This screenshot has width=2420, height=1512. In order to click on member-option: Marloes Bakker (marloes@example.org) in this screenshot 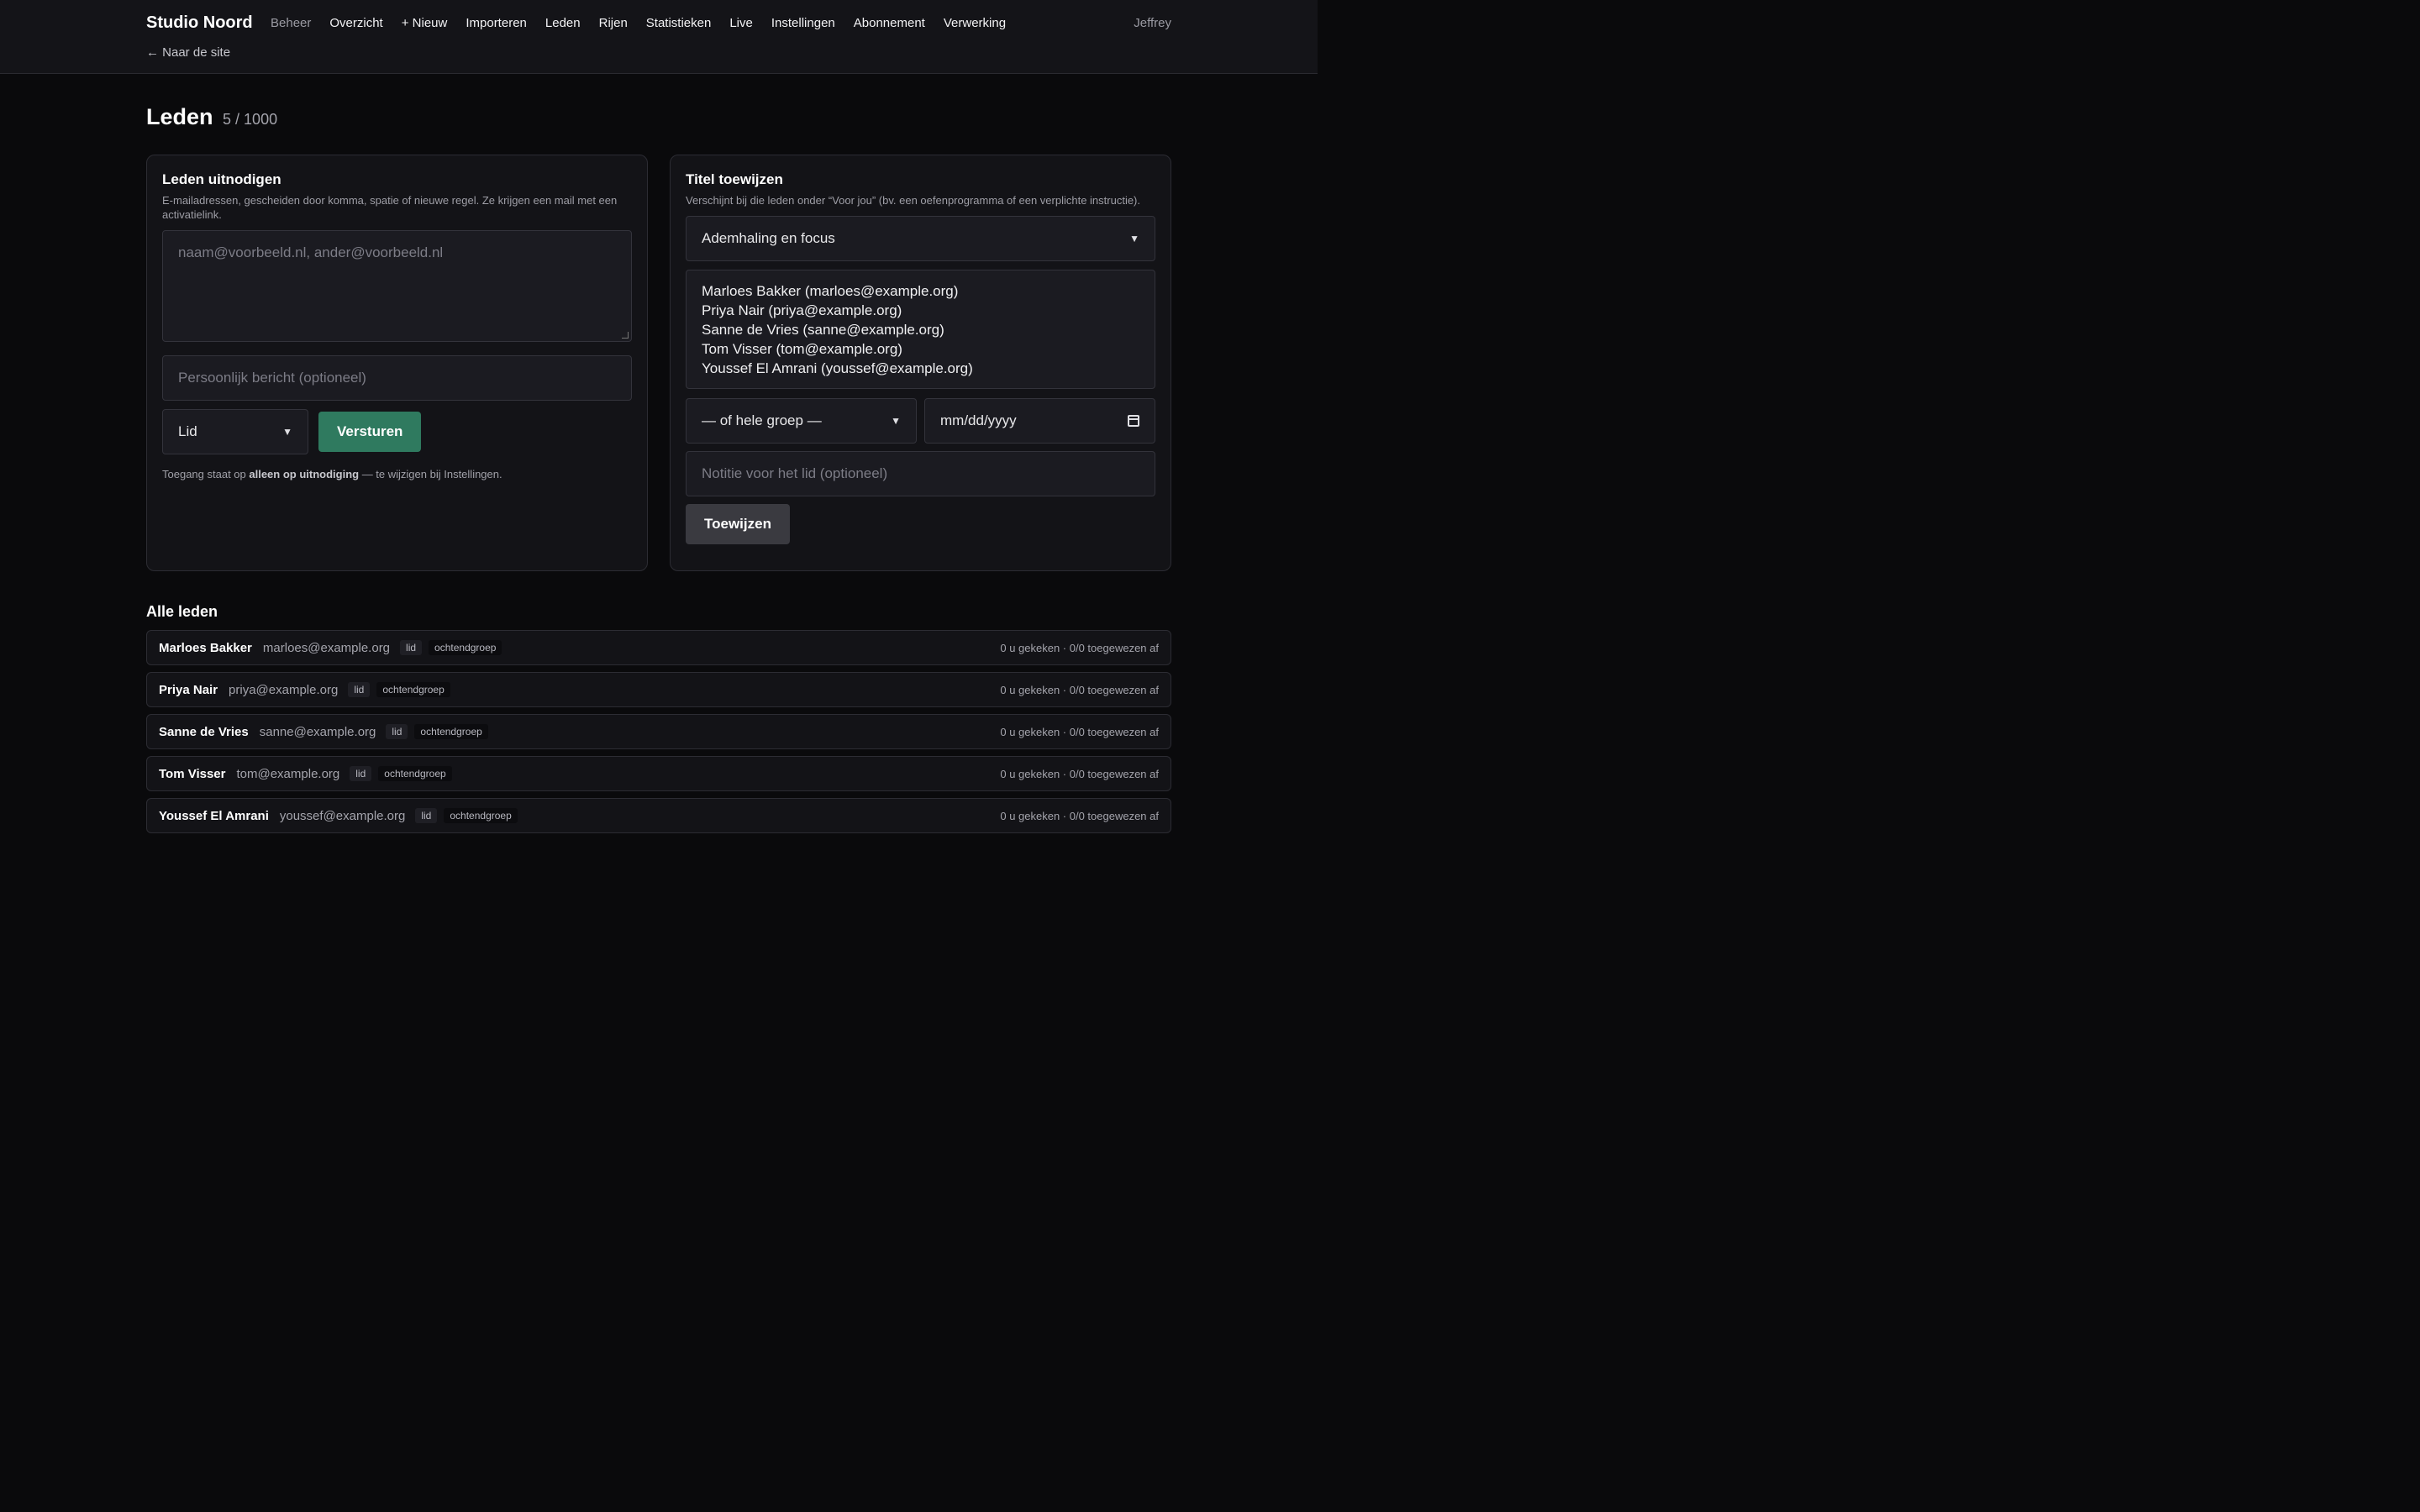, I will do `click(830, 291)`.